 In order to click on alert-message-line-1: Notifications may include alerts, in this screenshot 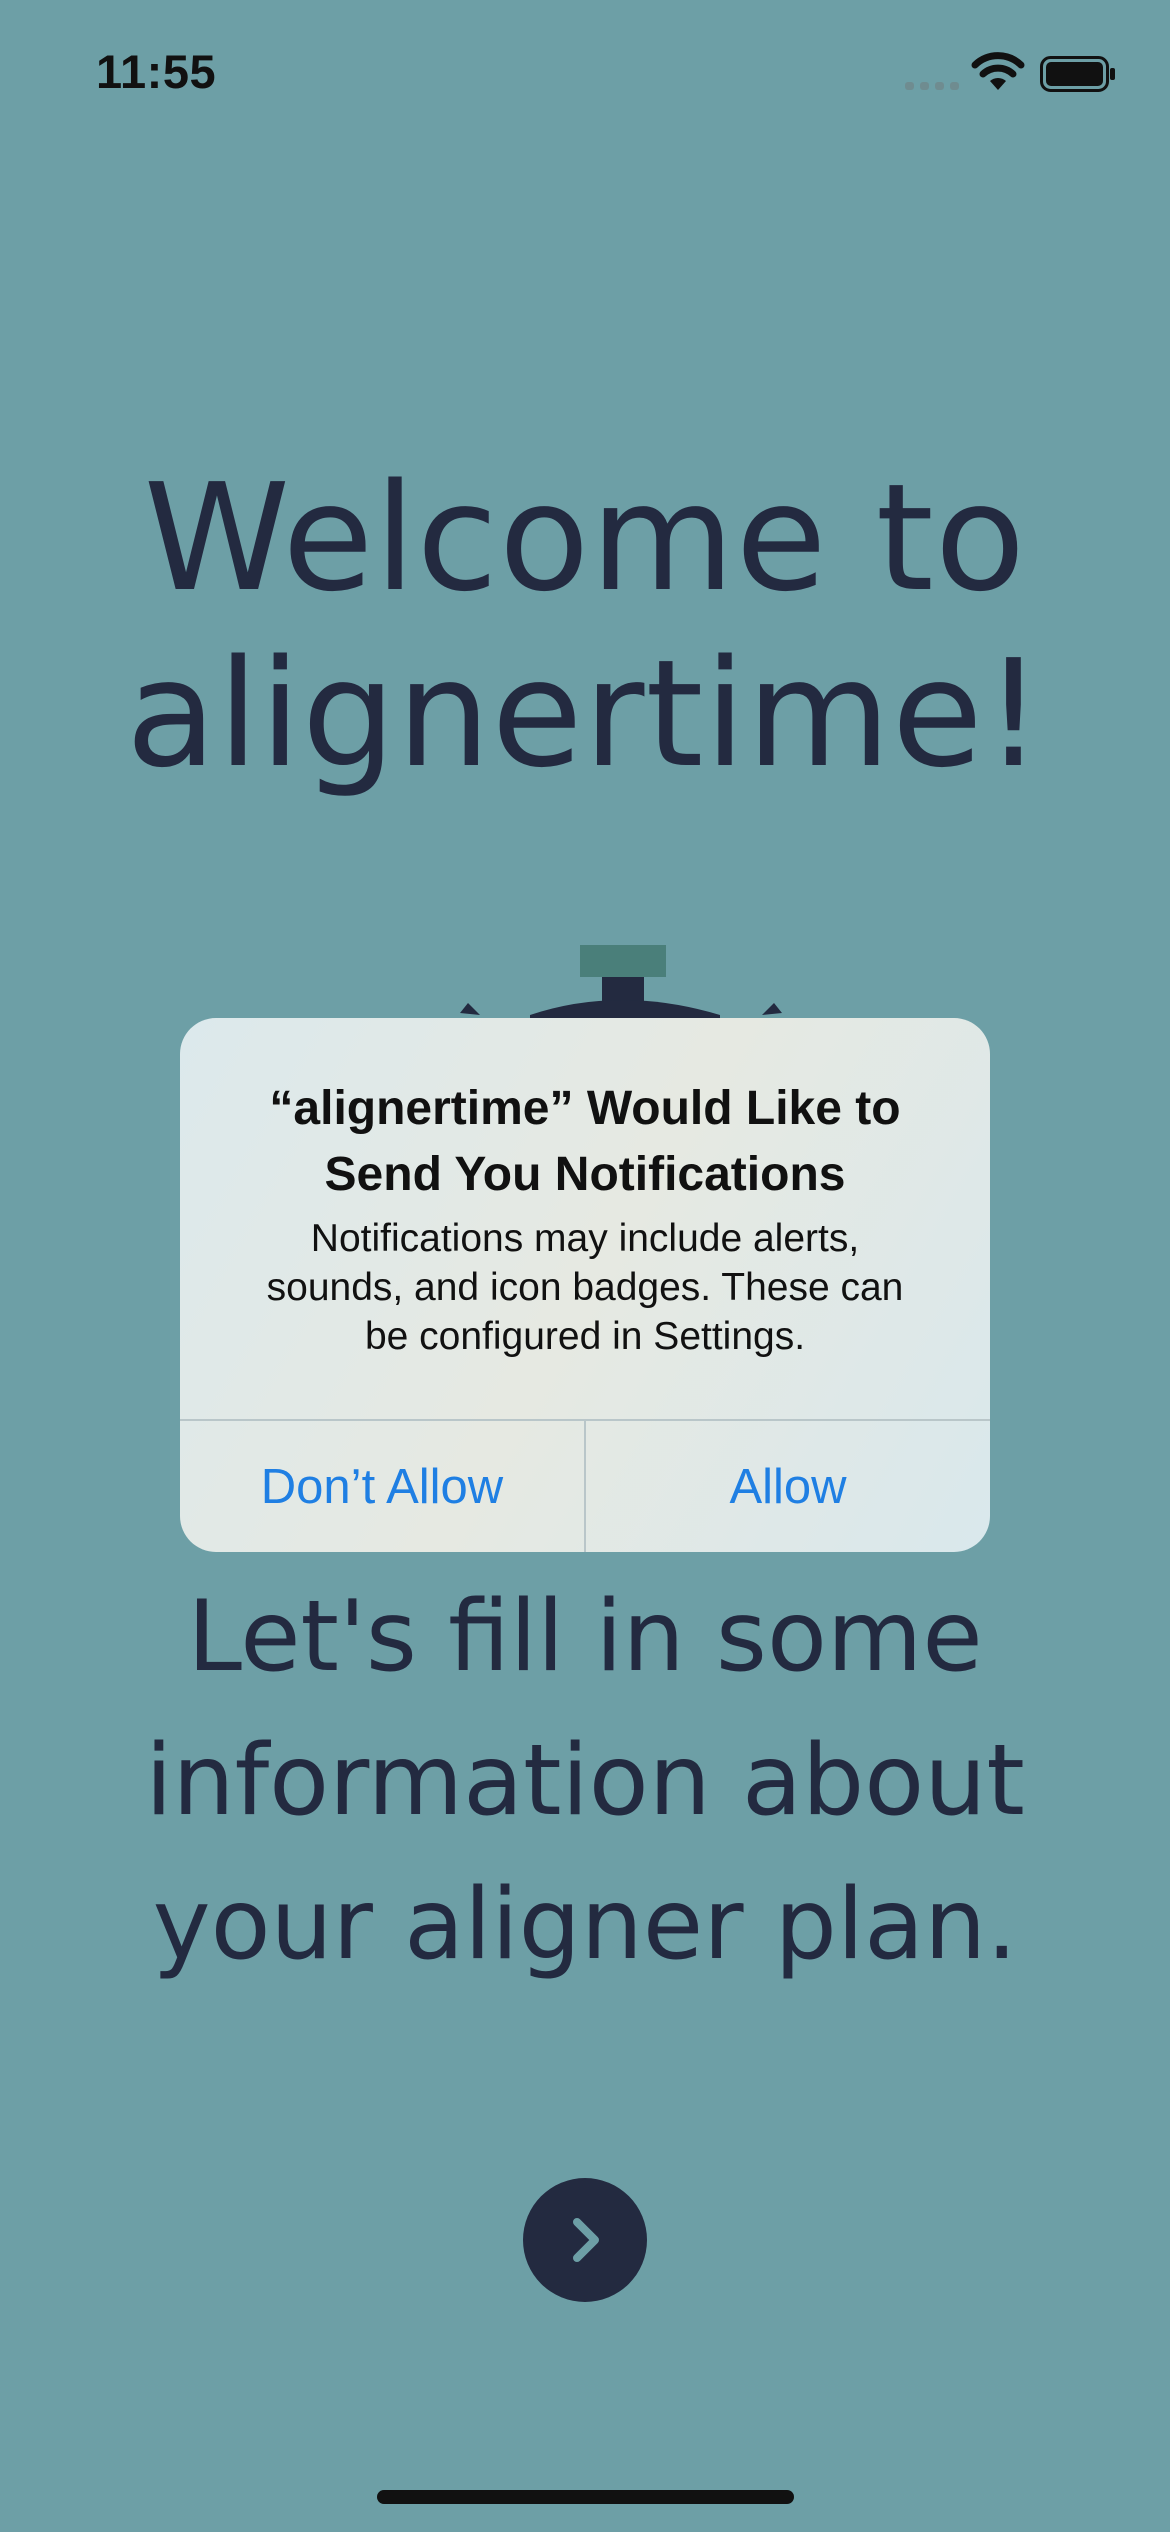, I will do `click(585, 1238)`.